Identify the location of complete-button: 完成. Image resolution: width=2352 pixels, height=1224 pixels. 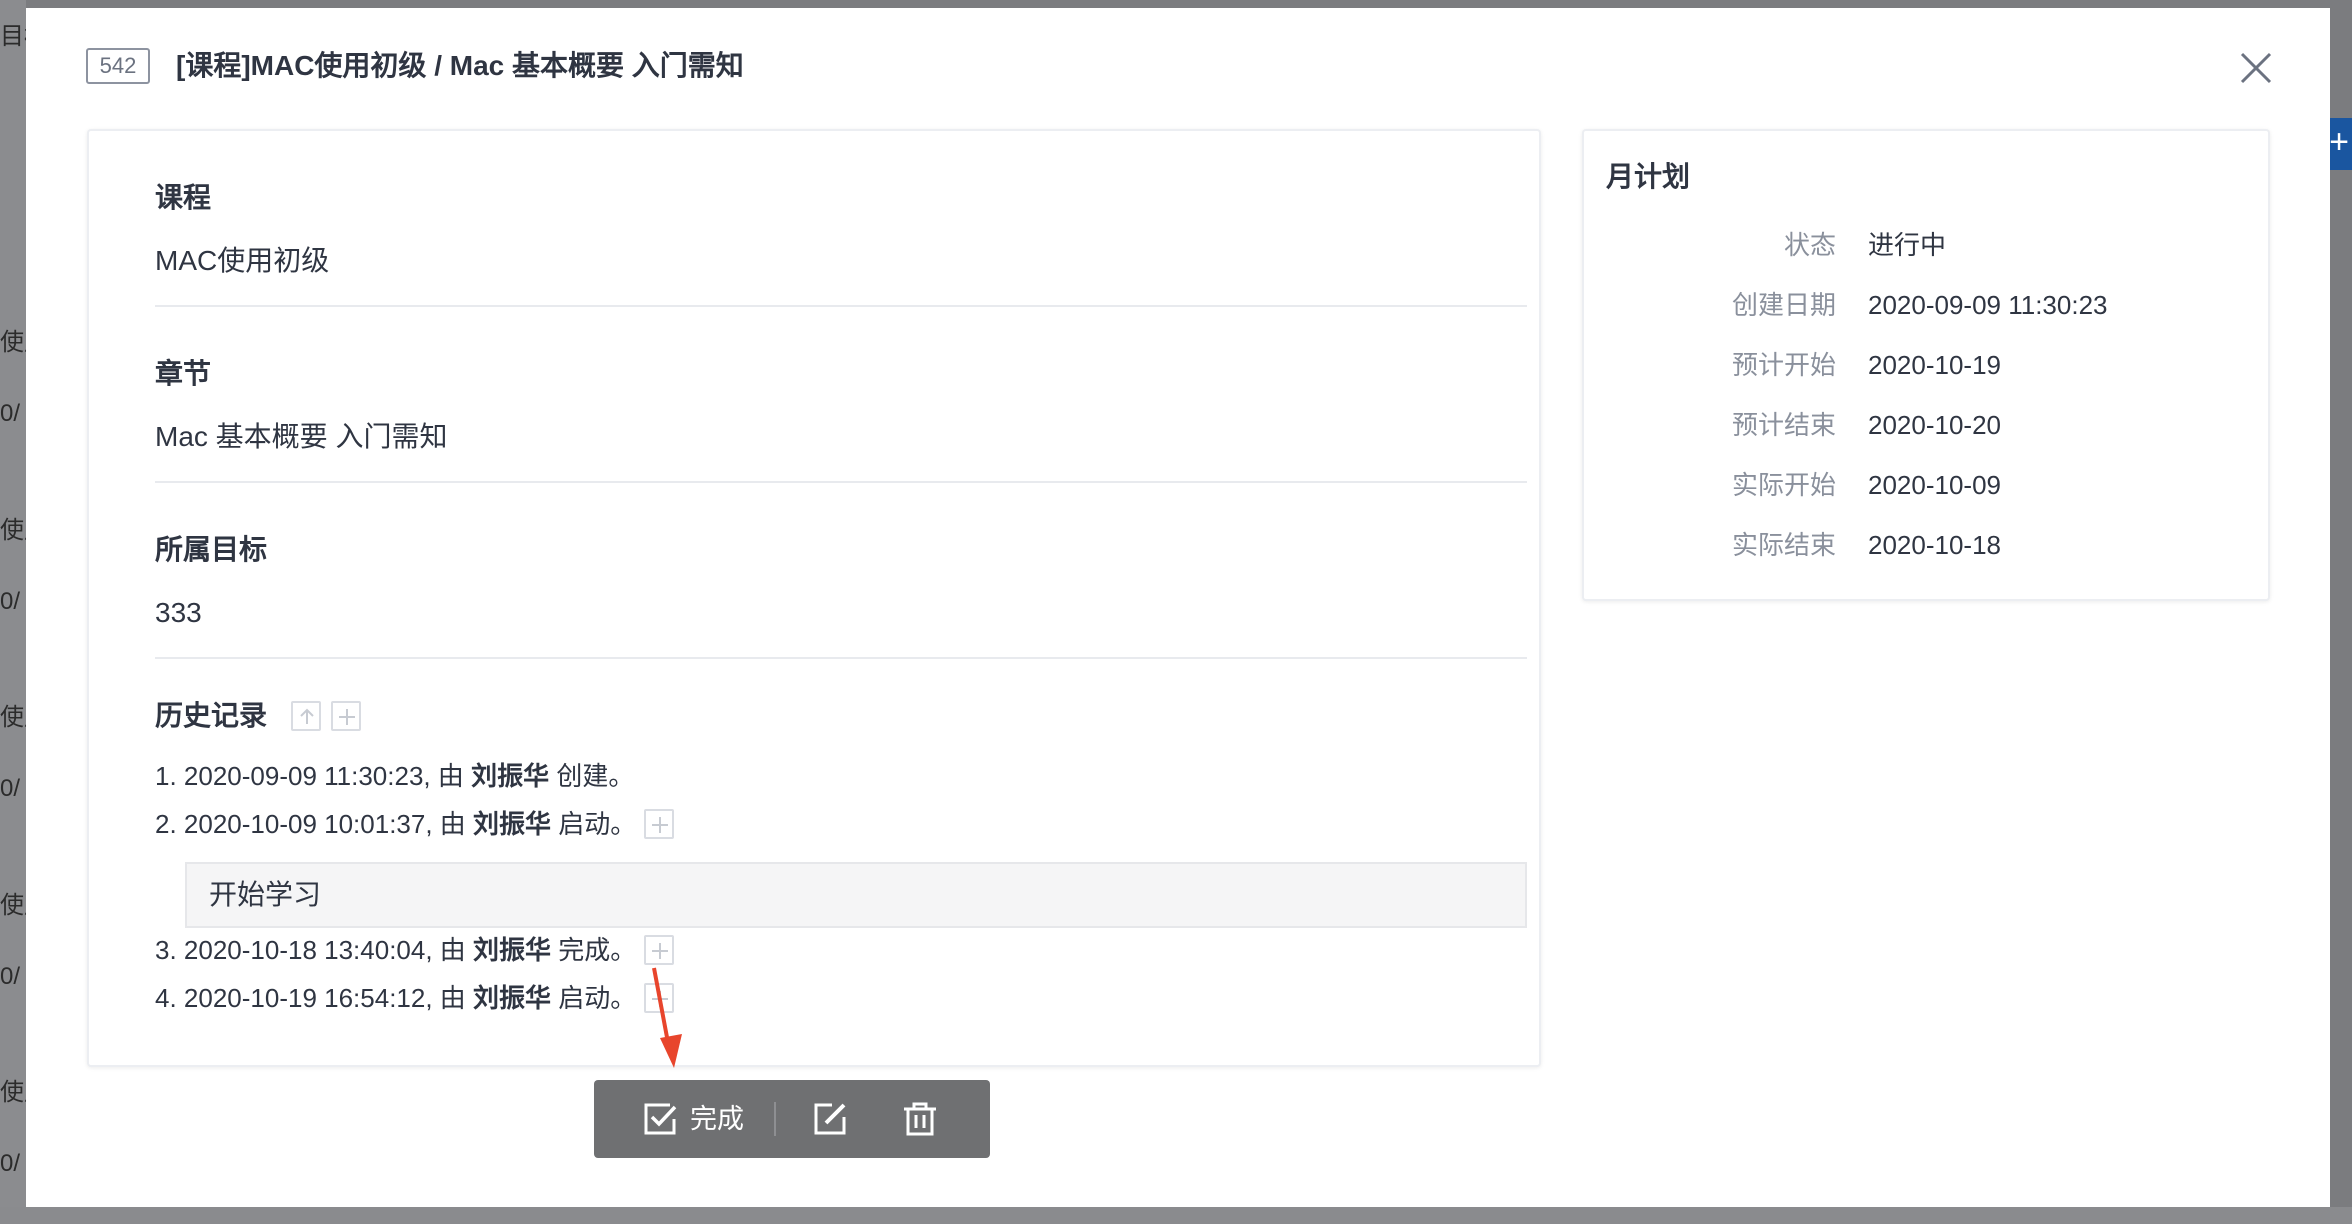
(704, 1119).